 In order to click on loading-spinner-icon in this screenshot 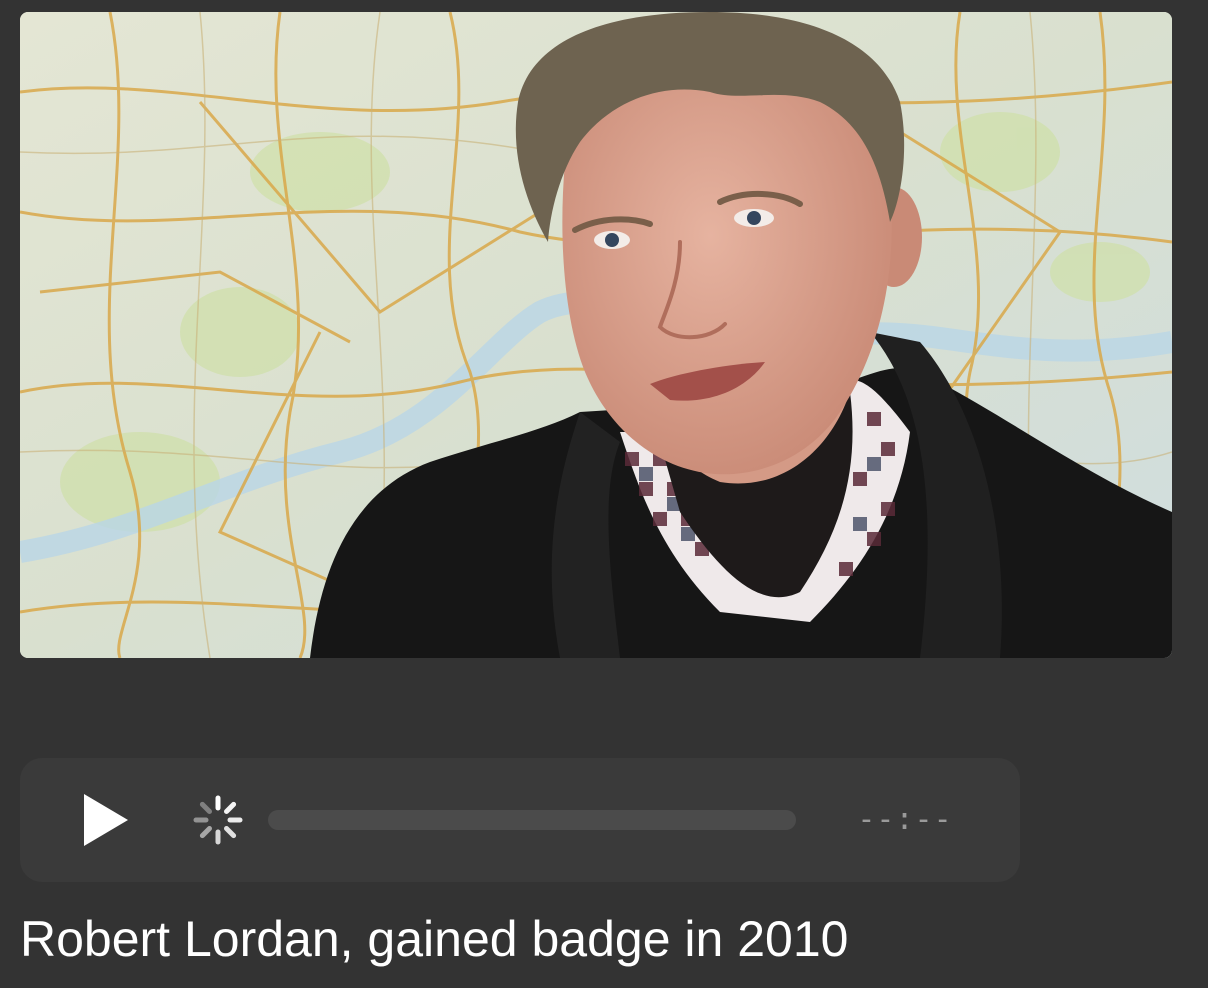, I will do `click(218, 820)`.